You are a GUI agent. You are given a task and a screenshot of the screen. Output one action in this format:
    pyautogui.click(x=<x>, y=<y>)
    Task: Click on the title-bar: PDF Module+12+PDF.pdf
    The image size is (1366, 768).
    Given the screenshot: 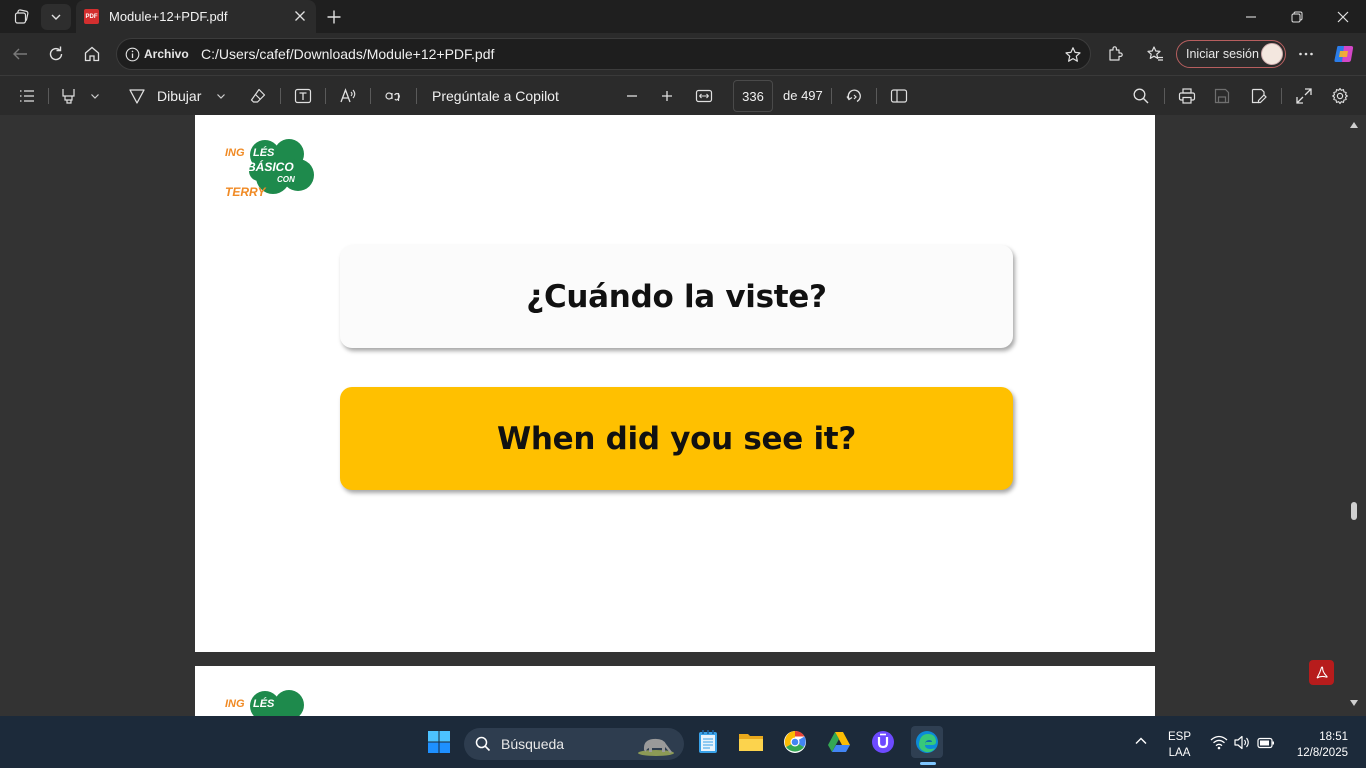 What is the action you would take?
    pyautogui.click(x=683, y=16)
    